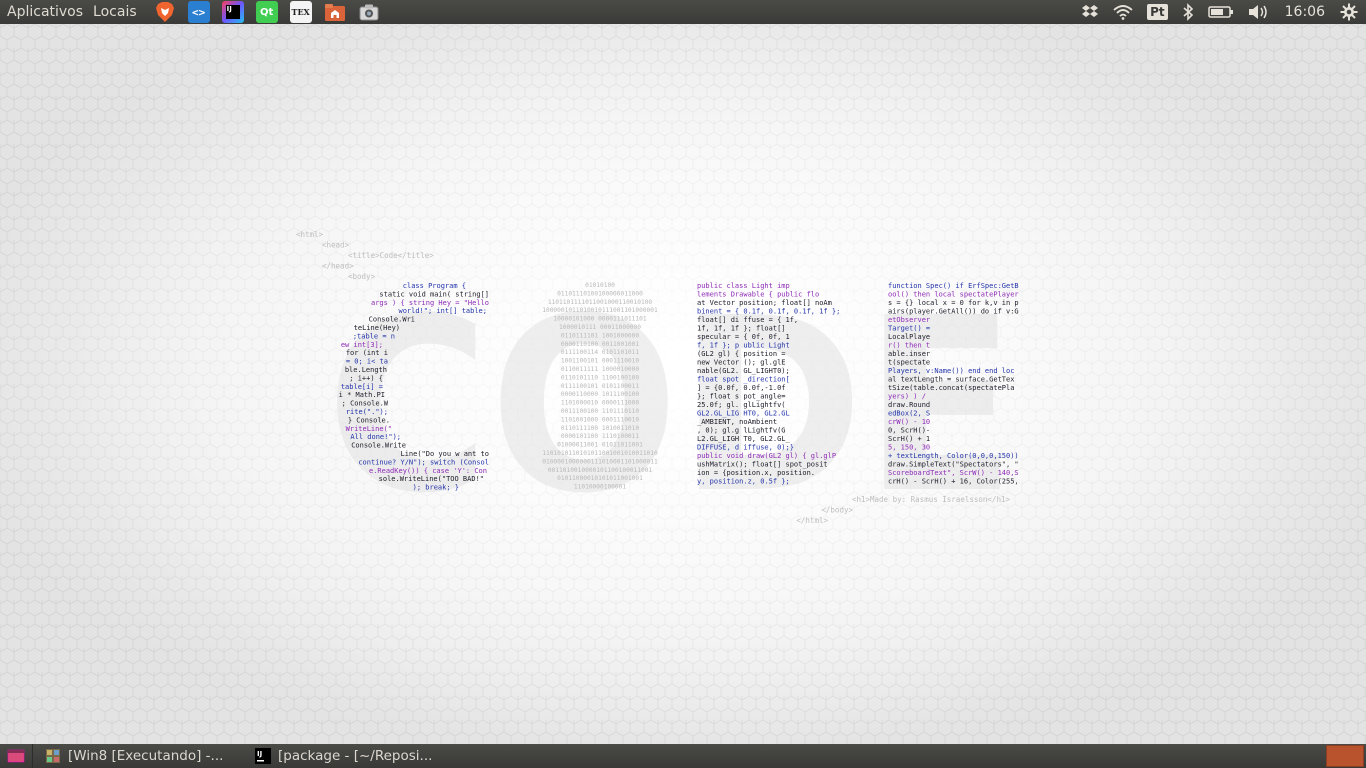 The width and height of the screenshot is (1366, 768). What do you see at coordinates (1259, 12) in the screenshot?
I see `volume-icon` at bounding box center [1259, 12].